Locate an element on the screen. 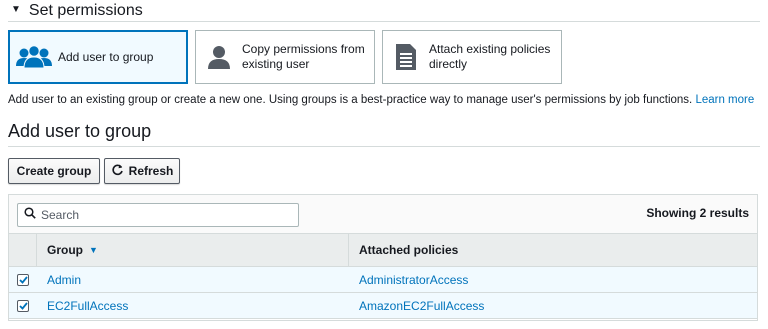 This screenshot has height=329, width=768. results-count: Showing 2 results is located at coordinates (697, 213).